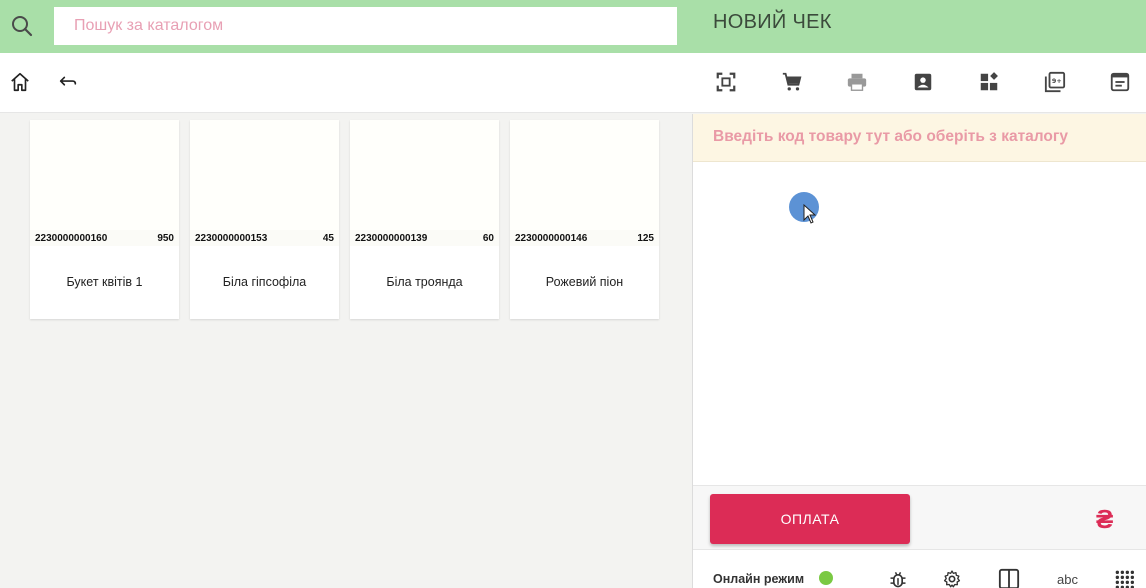 This screenshot has width=1146, height=588. Describe the element at coordinates (1009, 578) in the screenshot. I see `split-view-icon` at that location.